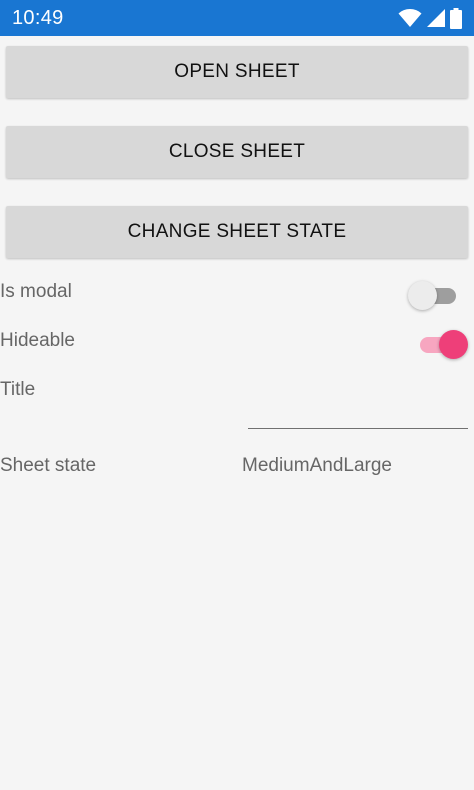 The image size is (474, 790). What do you see at coordinates (37, 340) in the screenshot?
I see `hideable-label: Hideable` at bounding box center [37, 340].